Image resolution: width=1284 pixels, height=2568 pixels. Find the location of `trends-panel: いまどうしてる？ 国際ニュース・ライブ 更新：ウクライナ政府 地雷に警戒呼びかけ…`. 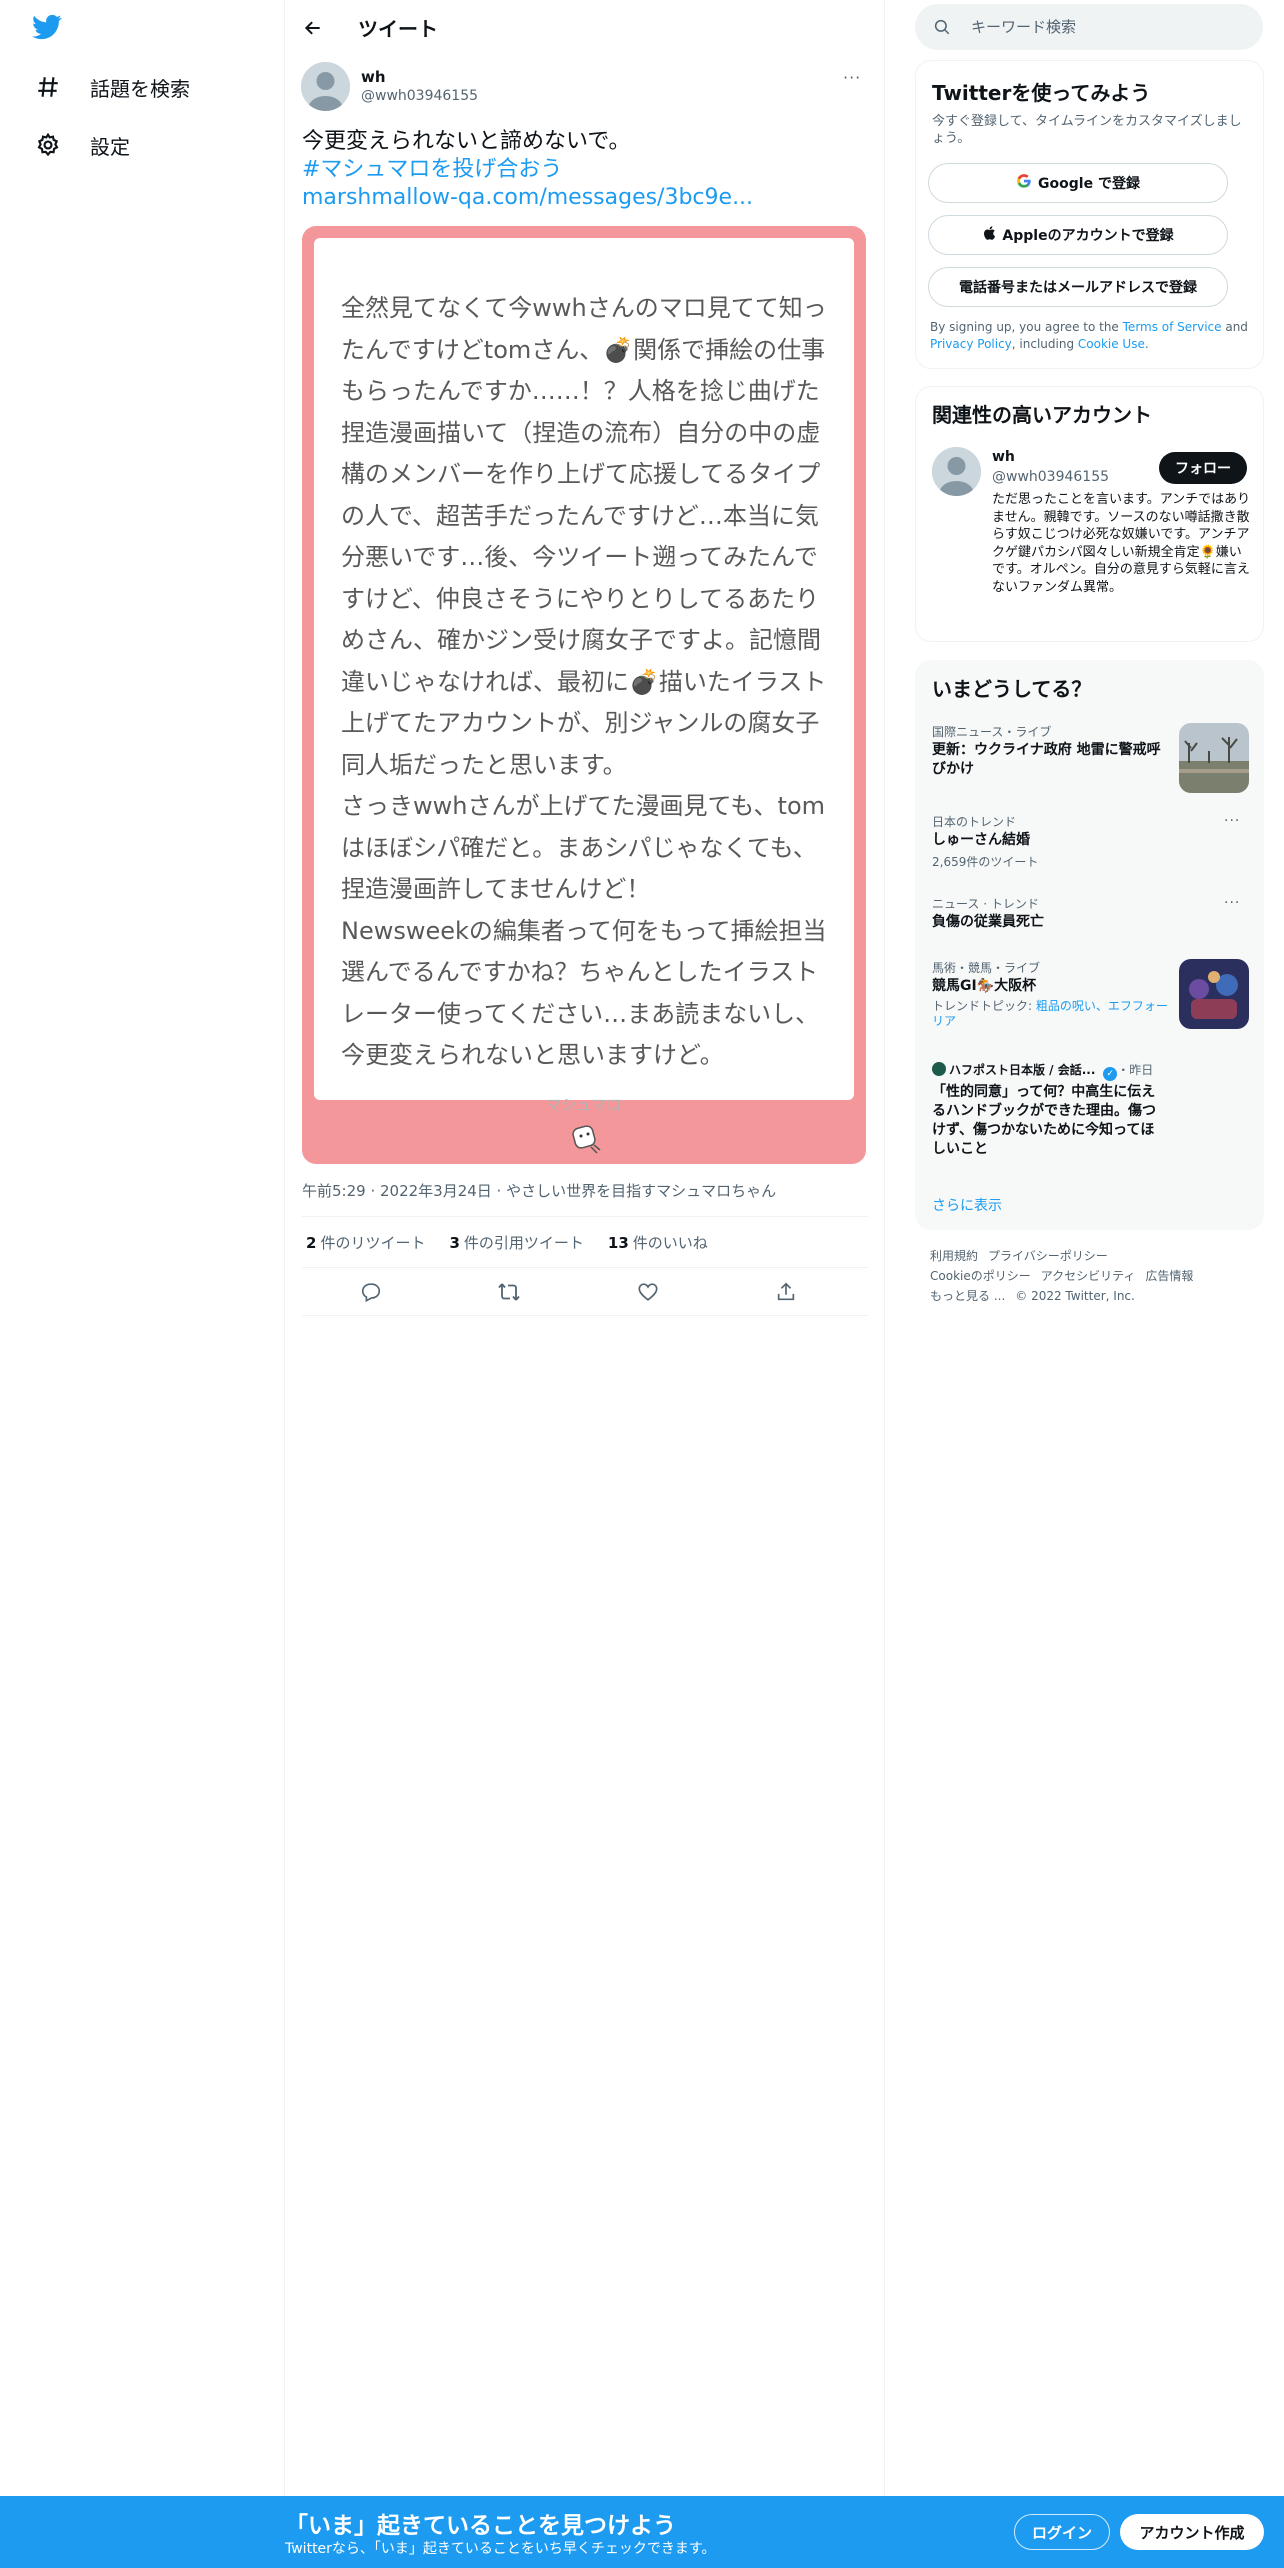

trends-panel: いまどうしてる？ 国際ニュース・ライブ 更新：ウクライナ政府 地雷に警戒呼びかけ… is located at coordinates (1089, 945).